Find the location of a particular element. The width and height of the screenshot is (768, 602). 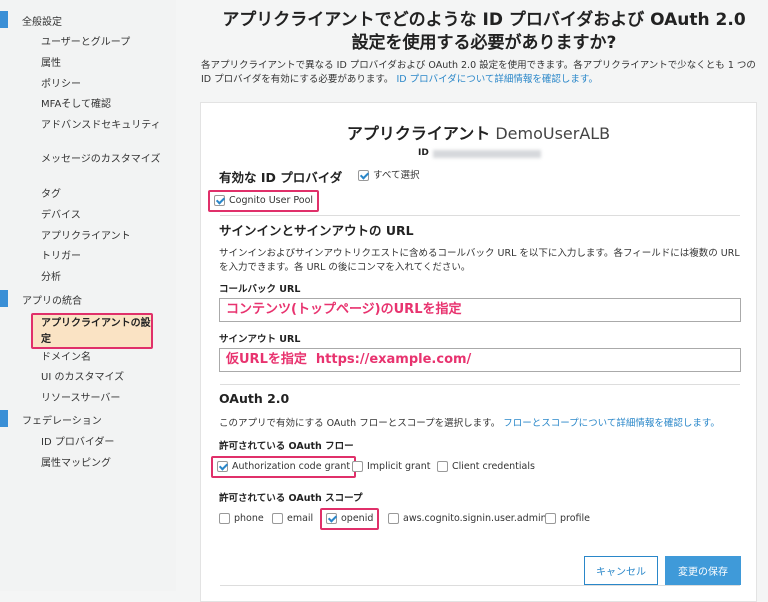

scope-phone-checkbox: phone is located at coordinates (241, 519).